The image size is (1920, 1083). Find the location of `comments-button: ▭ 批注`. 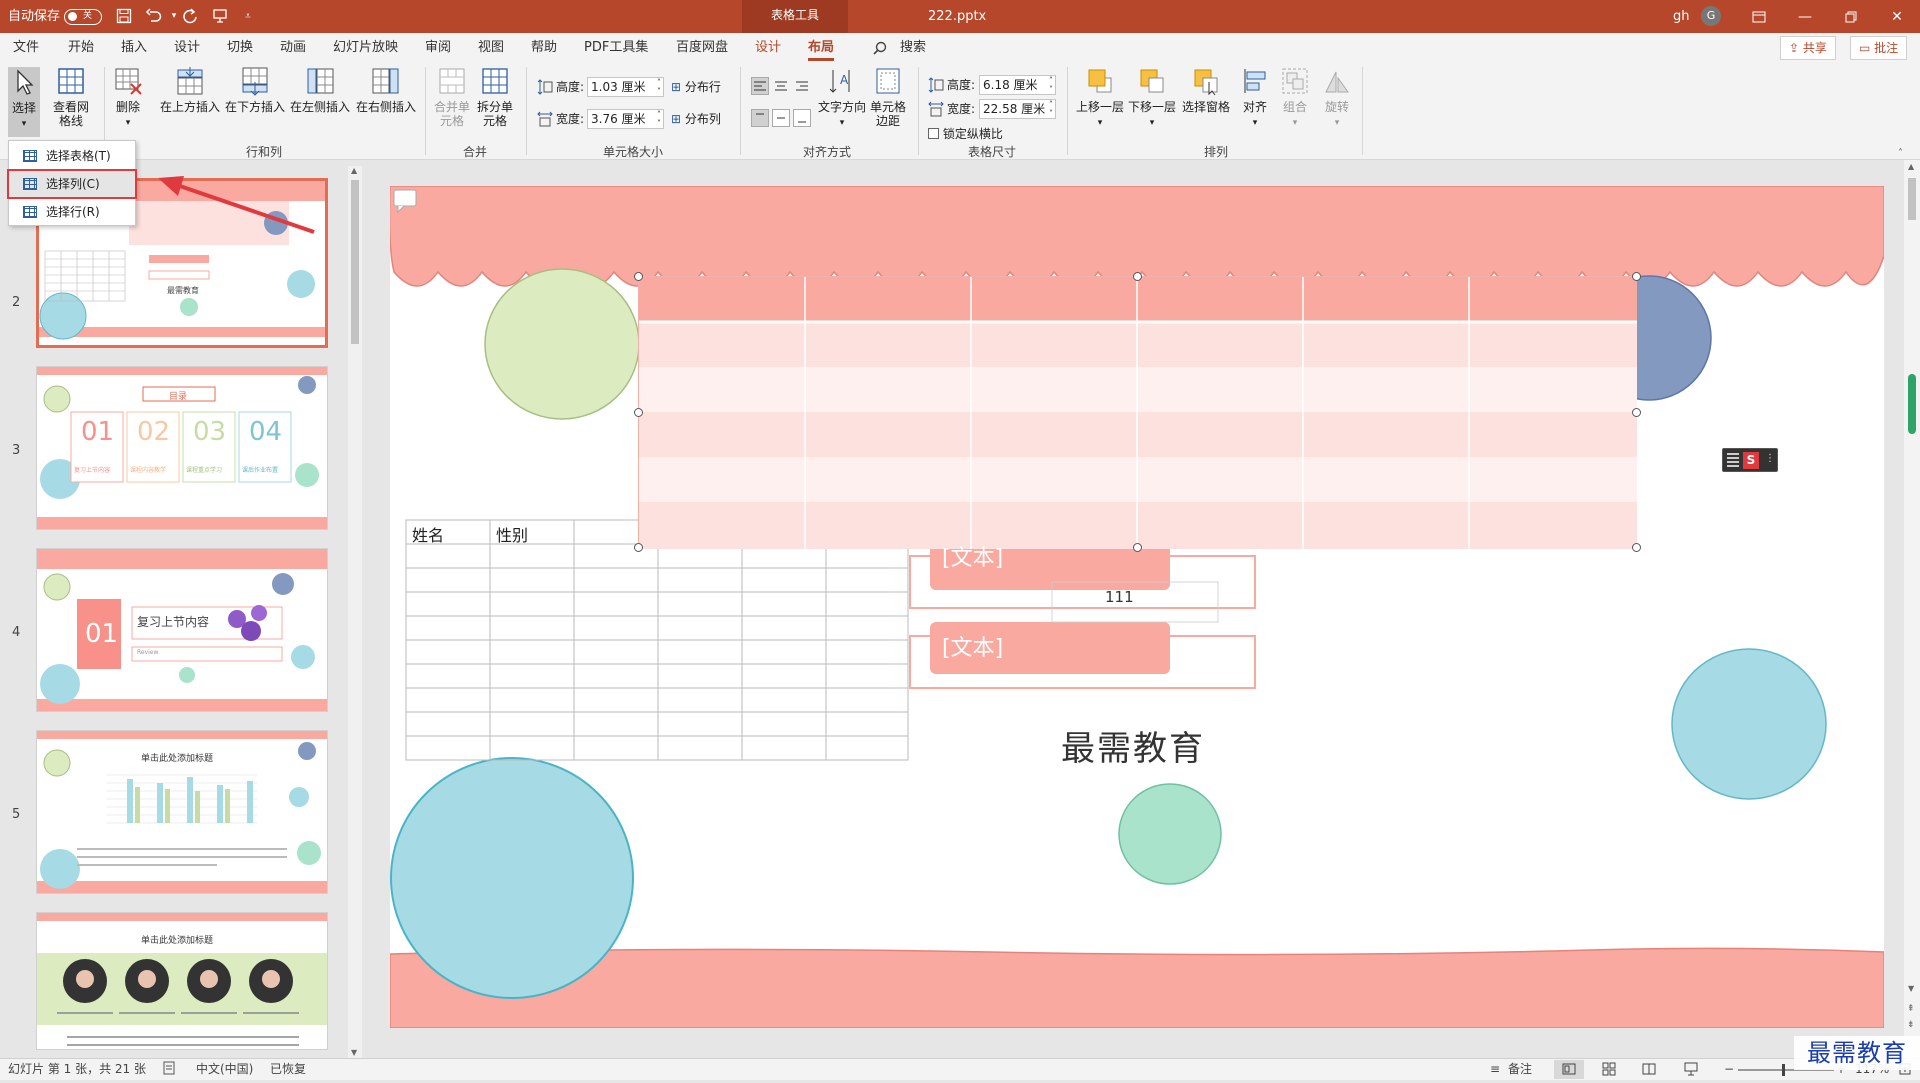

comments-button: ▭ 批注 is located at coordinates (1879, 48).